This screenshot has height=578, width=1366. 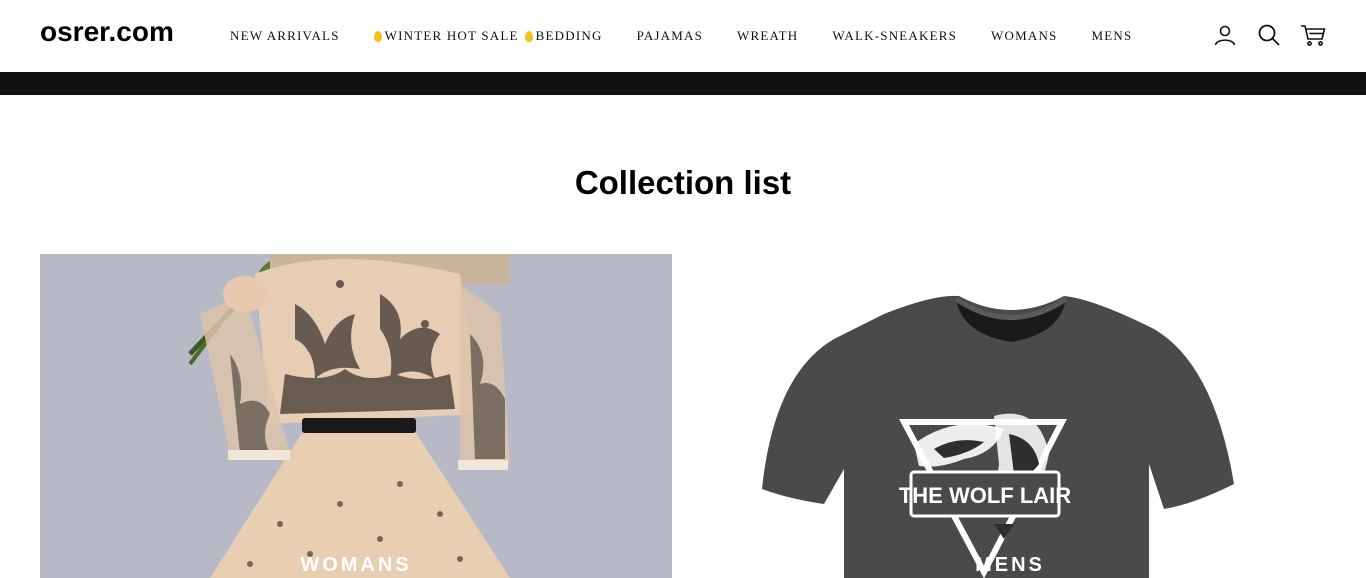 What do you see at coordinates (285, 36) in the screenshot?
I see `nav-item-new-arrivals: NEW ARRIVALS` at bounding box center [285, 36].